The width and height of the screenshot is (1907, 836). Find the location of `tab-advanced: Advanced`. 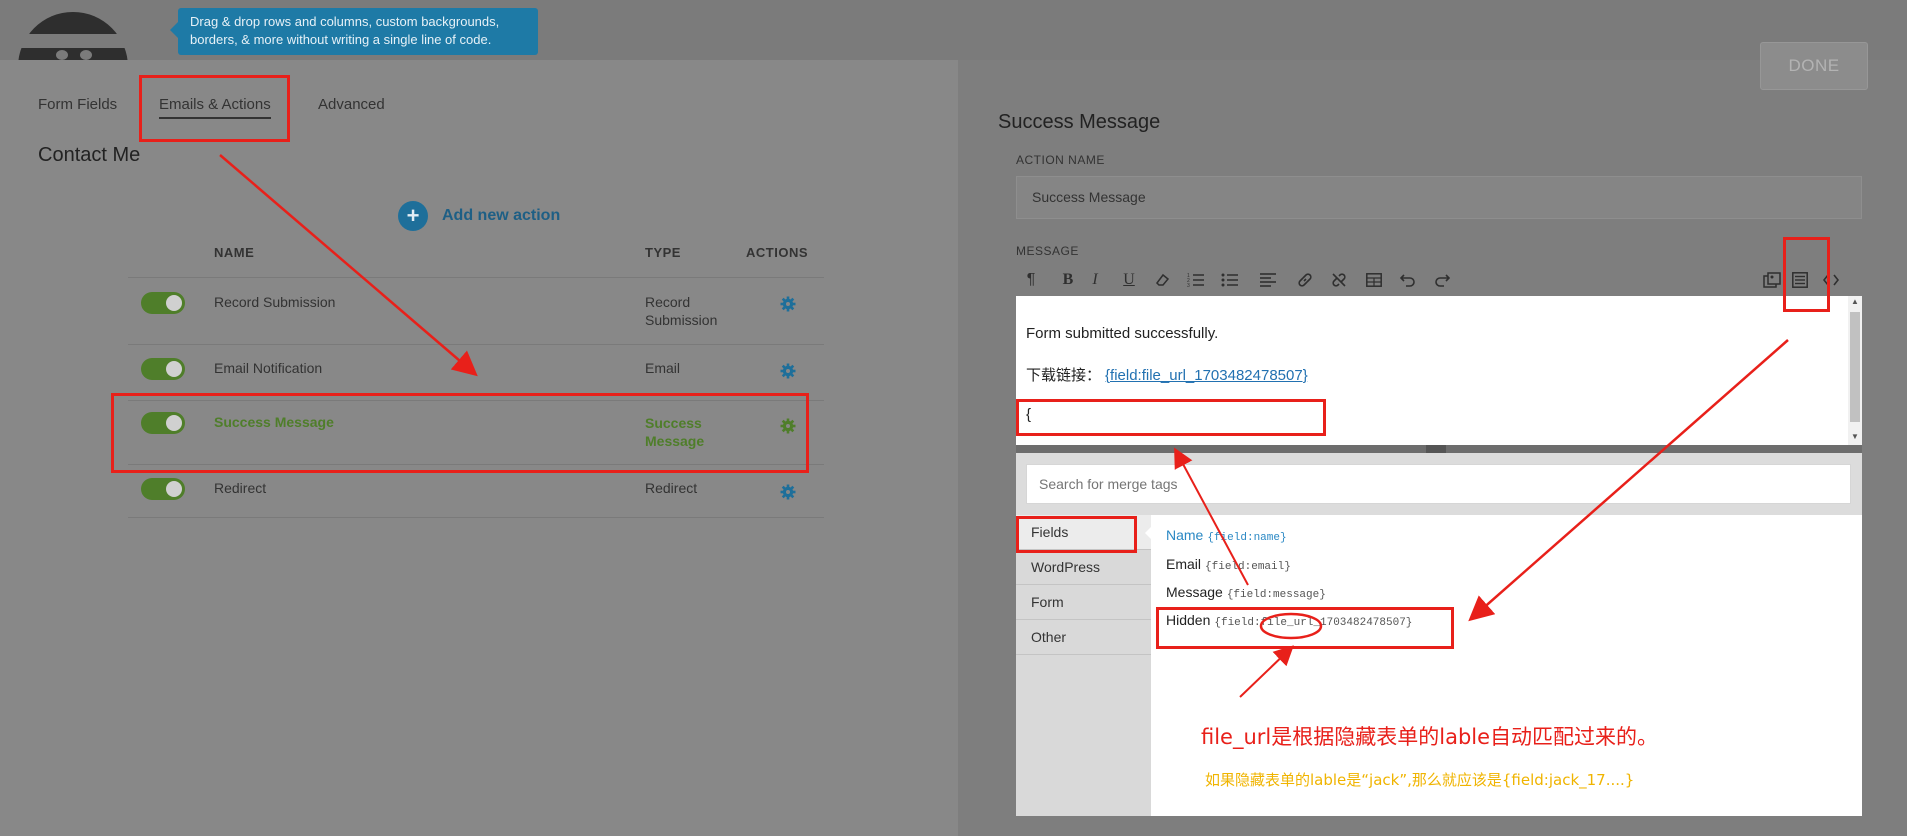

tab-advanced: Advanced is located at coordinates (351, 104).